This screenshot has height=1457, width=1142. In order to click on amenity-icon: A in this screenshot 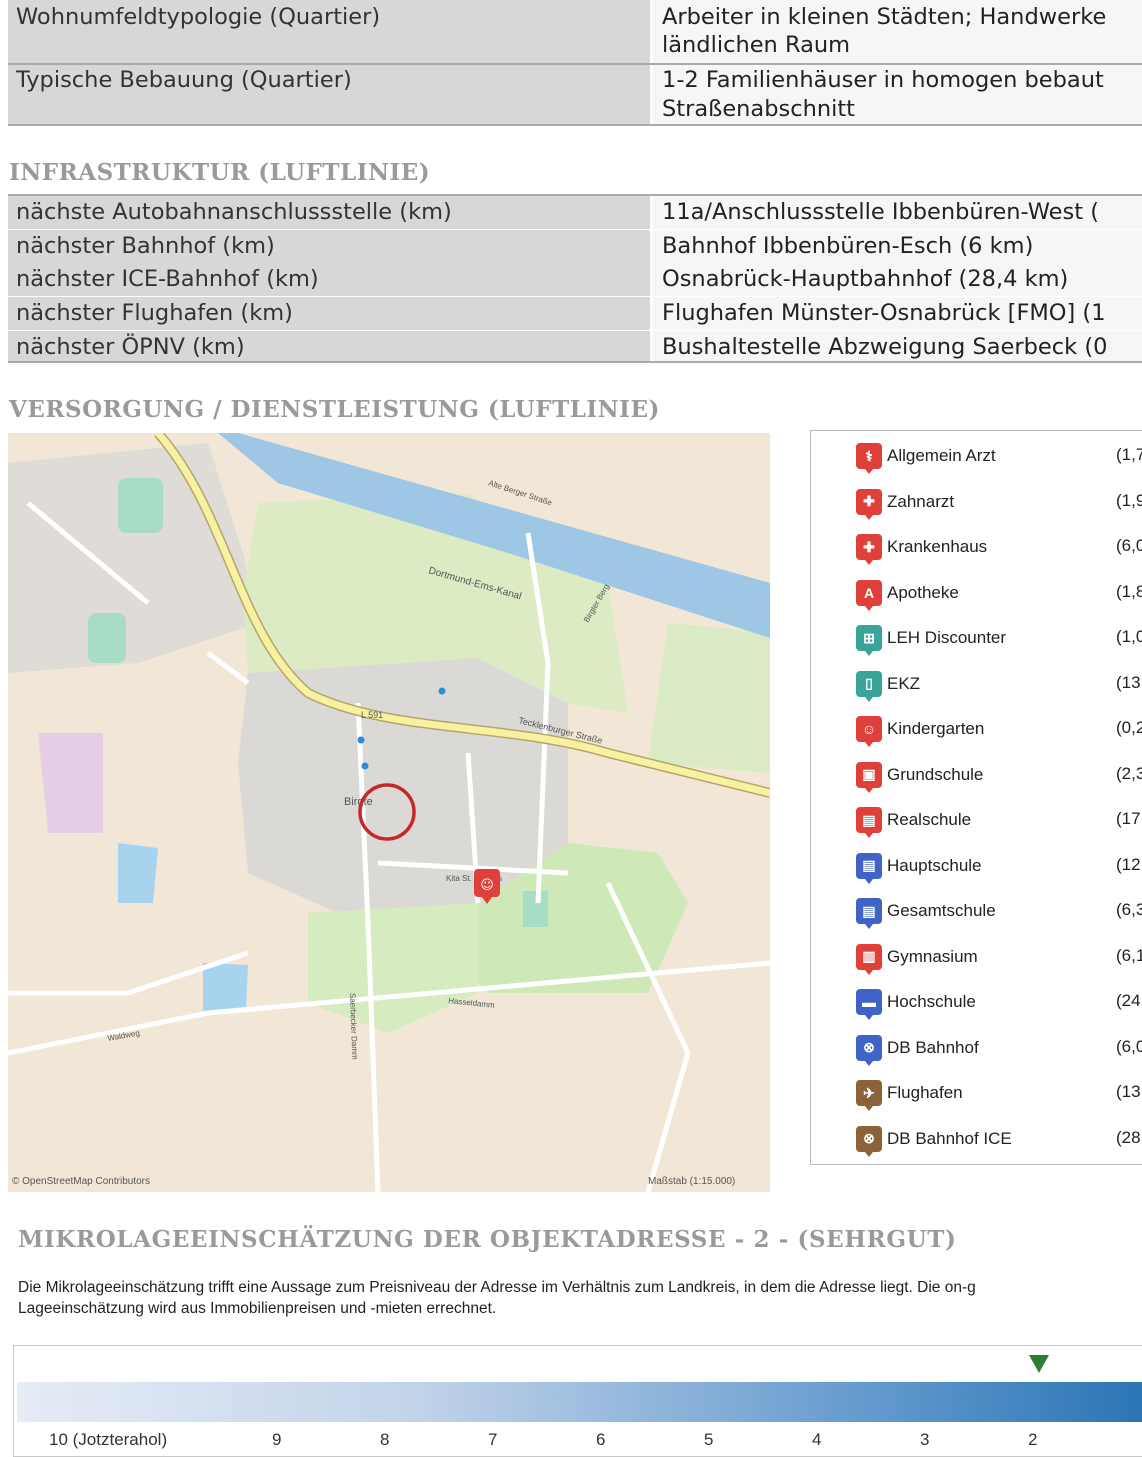, I will do `click(869, 595)`.